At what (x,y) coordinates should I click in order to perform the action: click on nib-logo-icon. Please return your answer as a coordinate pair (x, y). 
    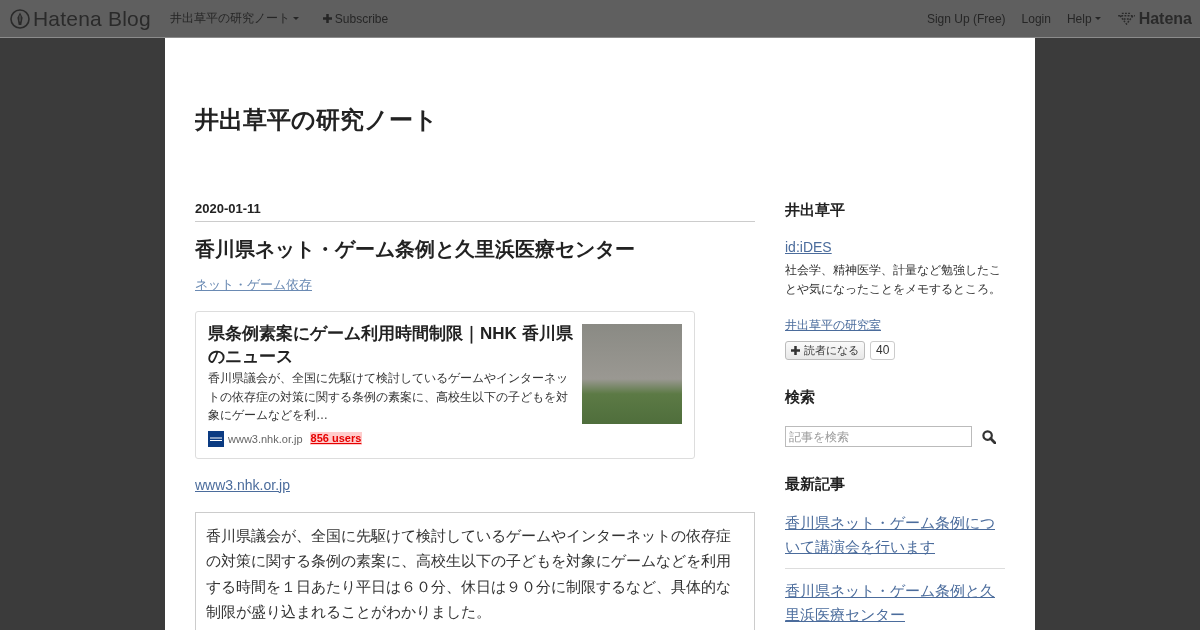
    Looking at the image, I should click on (20, 18).